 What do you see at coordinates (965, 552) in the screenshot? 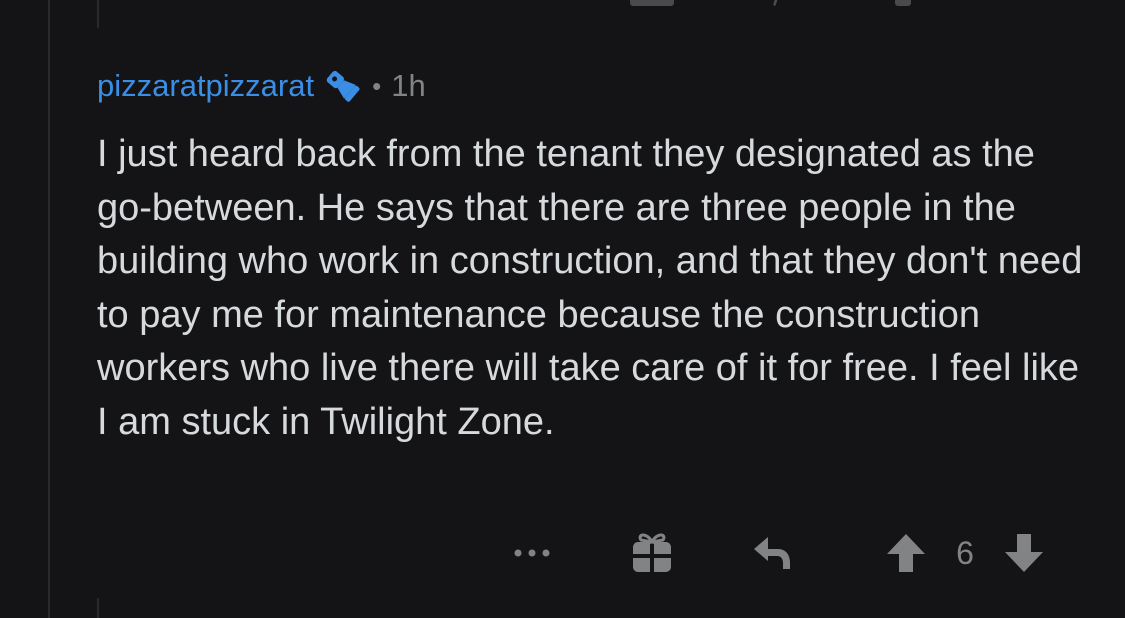
I see `vote-count: 6` at bounding box center [965, 552].